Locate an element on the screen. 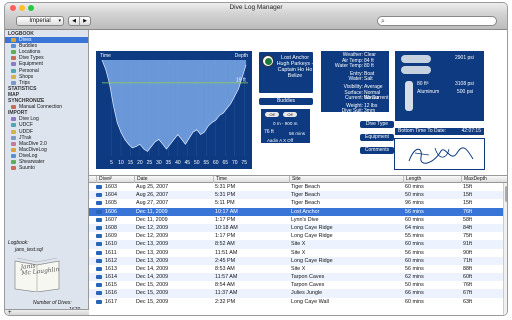  signature-box is located at coordinates (439, 154).